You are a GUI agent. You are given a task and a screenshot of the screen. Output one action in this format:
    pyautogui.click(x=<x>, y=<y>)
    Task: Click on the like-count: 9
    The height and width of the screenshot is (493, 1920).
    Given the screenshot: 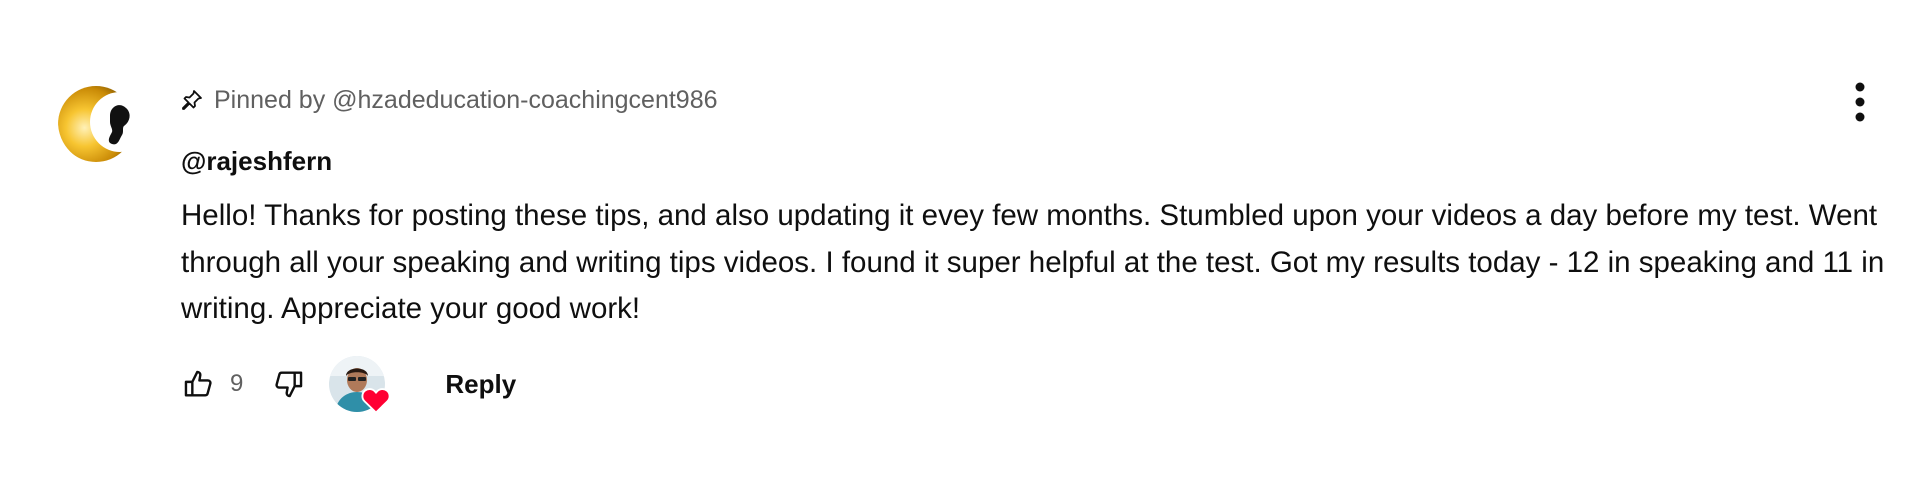 What is the action you would take?
    pyautogui.click(x=237, y=383)
    